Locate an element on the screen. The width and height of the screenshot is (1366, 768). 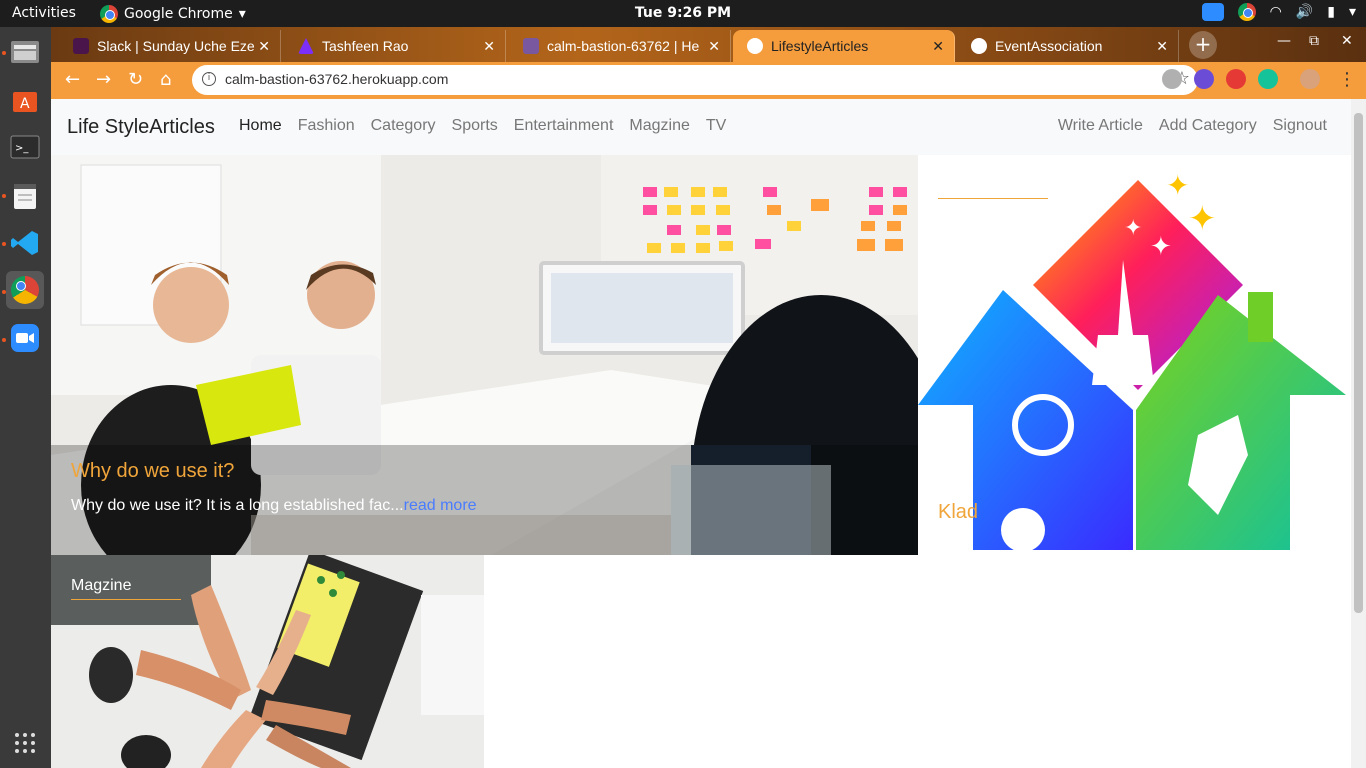
minimize-icon: — is located at coordinates (1284, 41).